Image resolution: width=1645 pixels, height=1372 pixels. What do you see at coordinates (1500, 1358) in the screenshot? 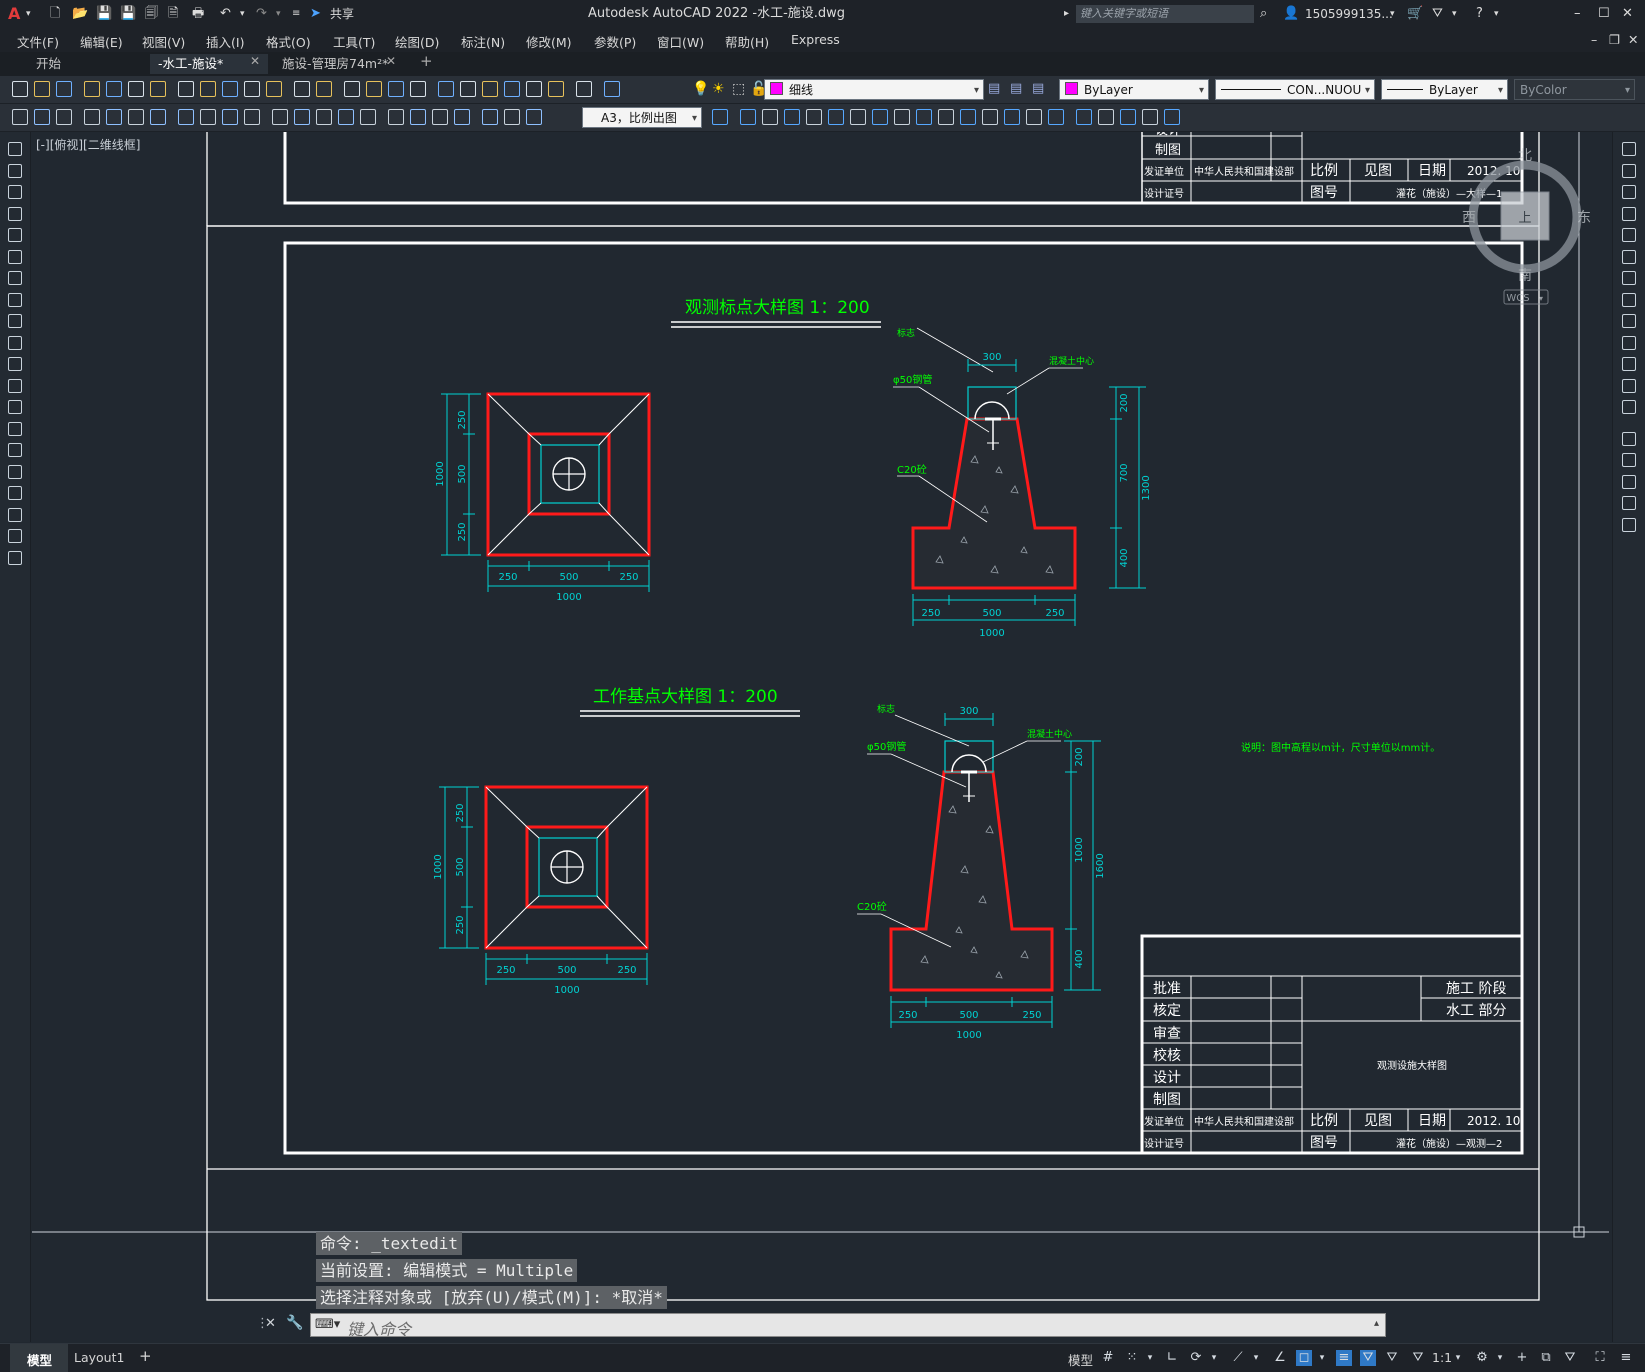
I see `workspace-dropdown-icon: ▾` at bounding box center [1500, 1358].